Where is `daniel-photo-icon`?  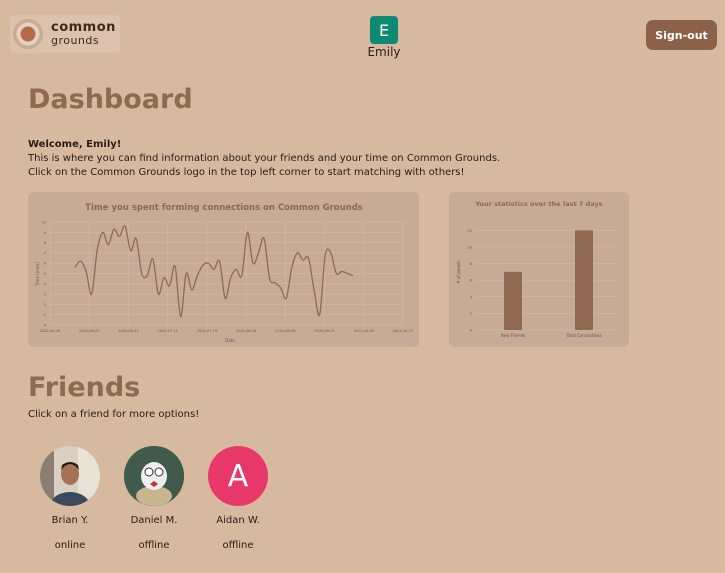 daniel-photo-icon is located at coordinates (154, 476).